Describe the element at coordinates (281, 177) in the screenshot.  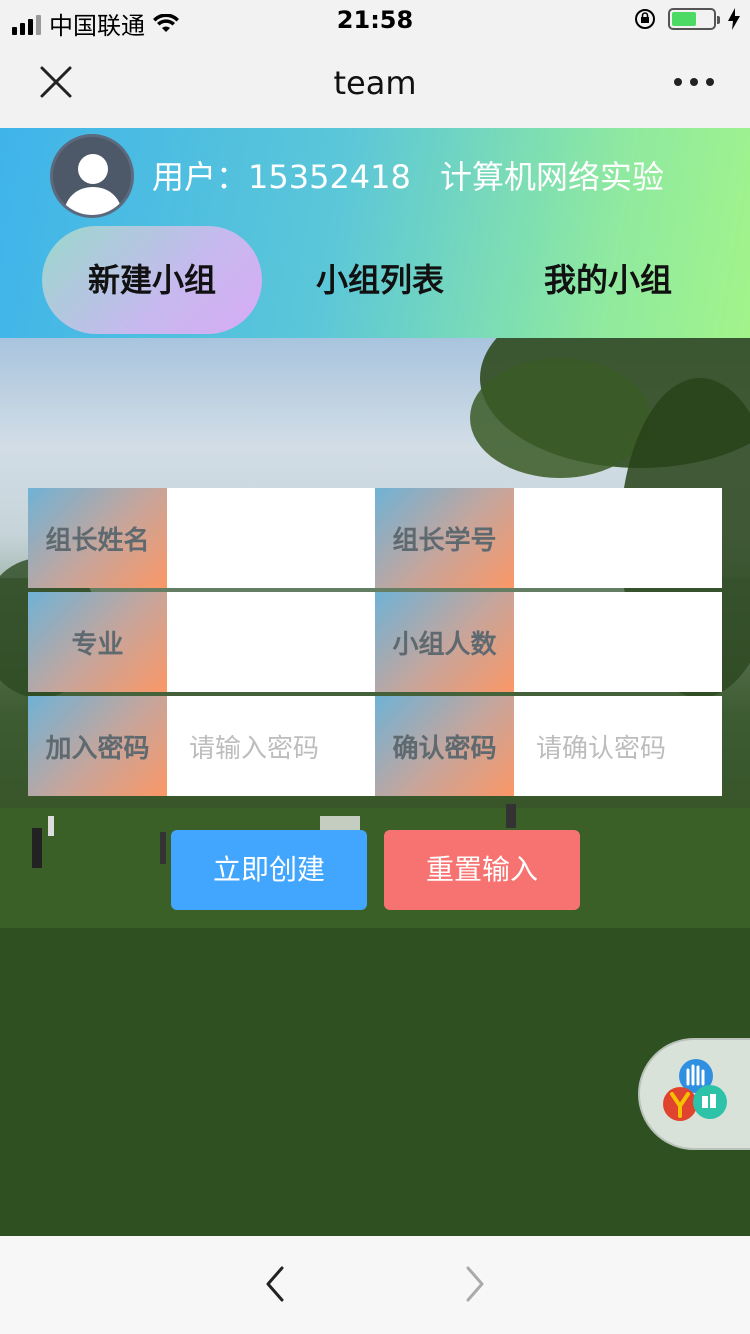
I see `user-id-label: 用户：15352418` at that location.